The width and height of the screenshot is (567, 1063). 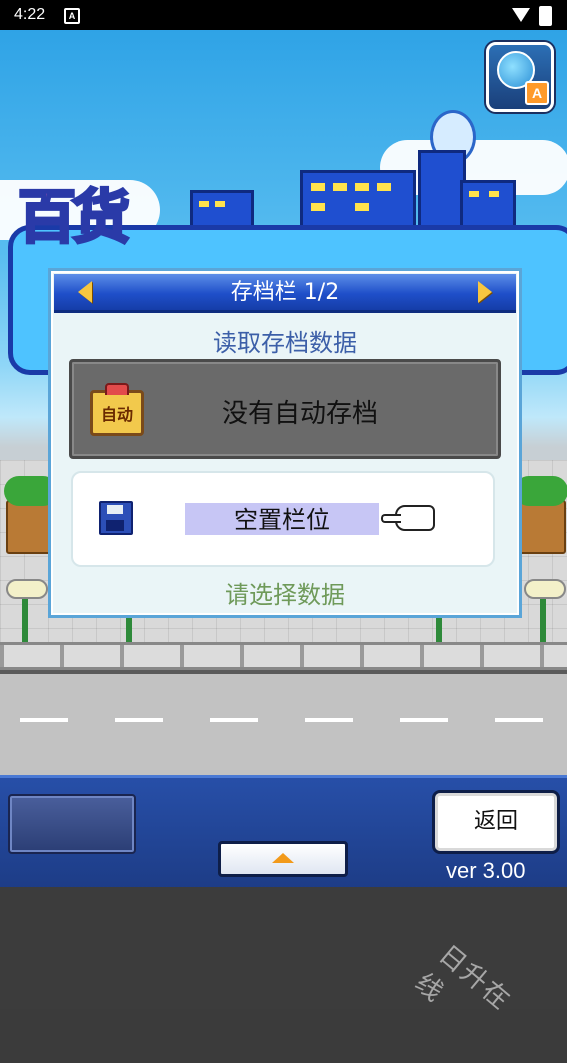 I want to click on empty-save-slot: 空置栏位, so click(x=283, y=519).